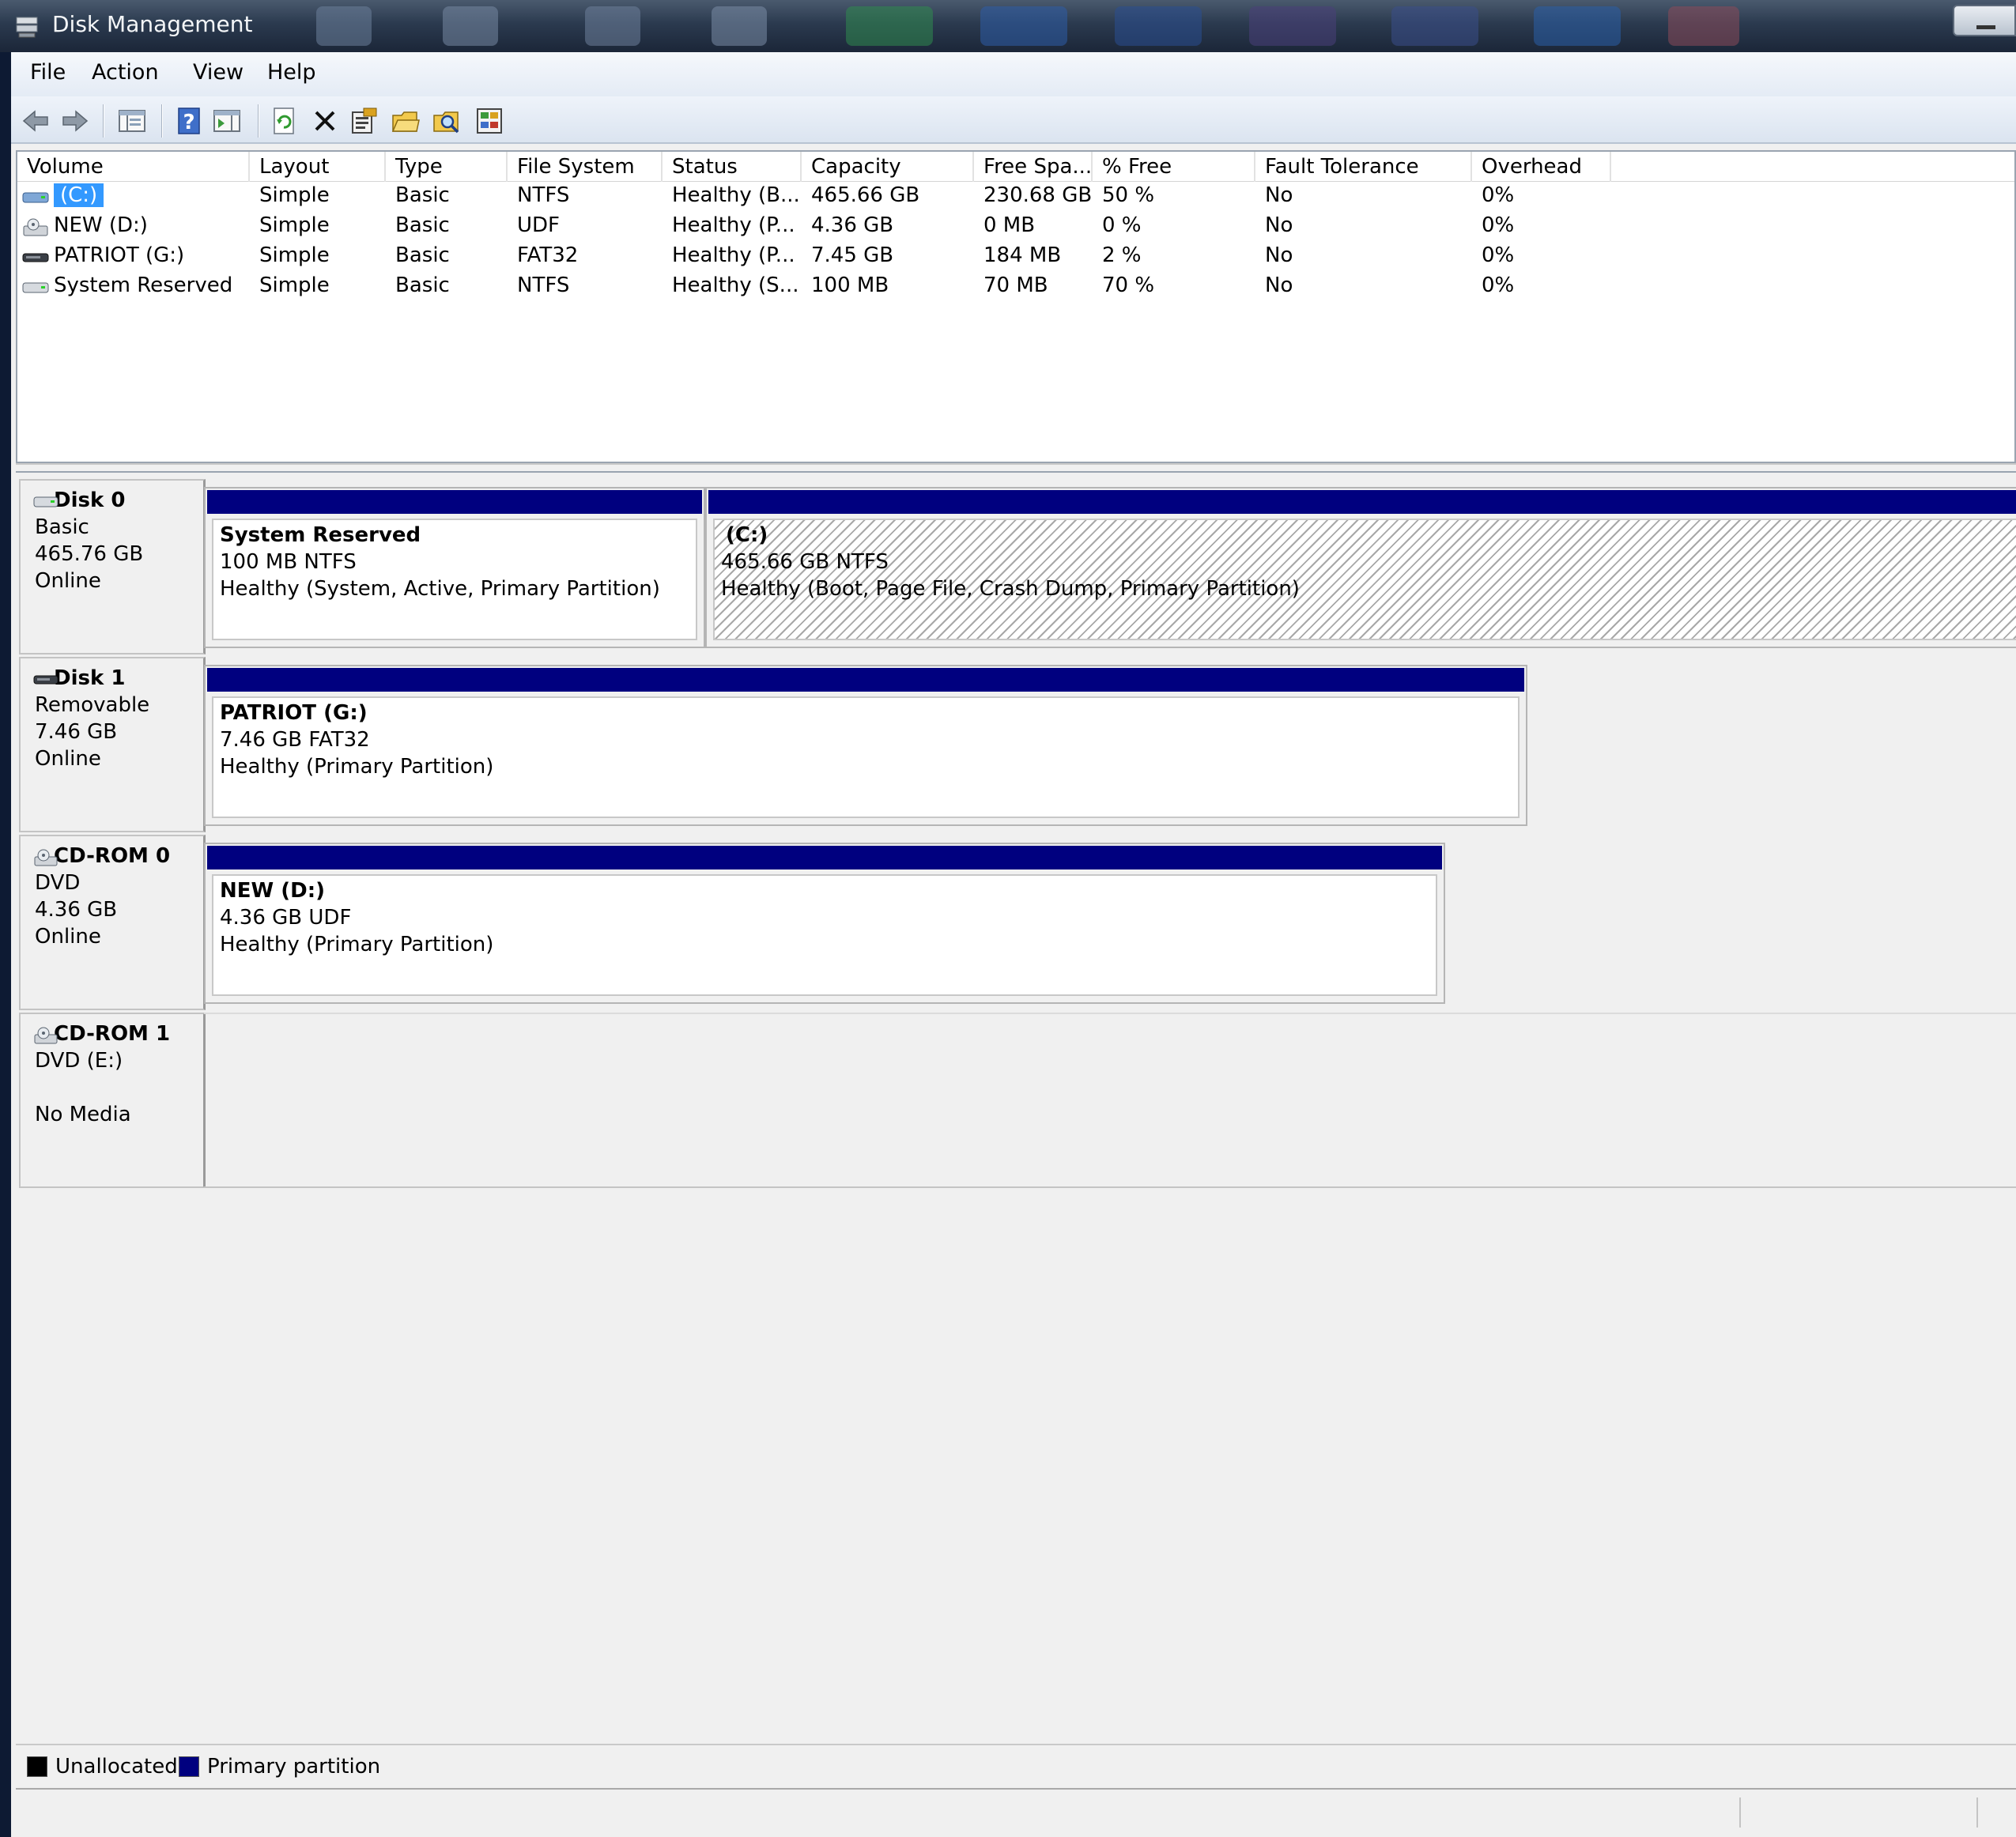  What do you see at coordinates (318, 167) in the screenshot?
I see `column-header-layout: Layout` at bounding box center [318, 167].